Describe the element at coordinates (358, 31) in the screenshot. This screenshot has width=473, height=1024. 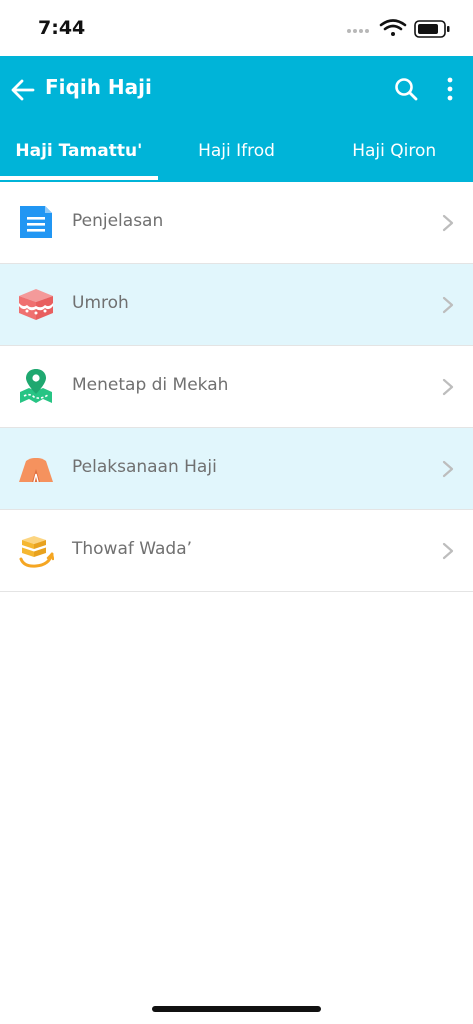
I see `signal-dots-icon` at that location.